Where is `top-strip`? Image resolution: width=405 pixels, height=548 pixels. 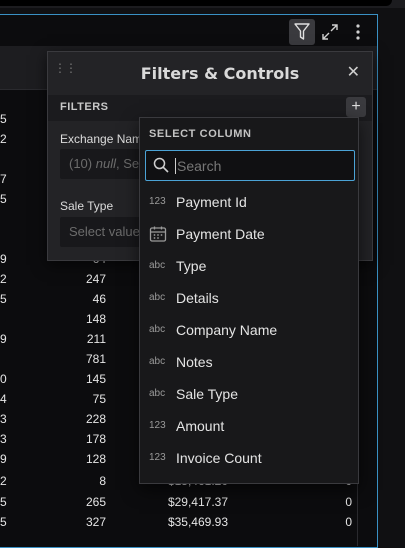
top-strip is located at coordinates (202, 4).